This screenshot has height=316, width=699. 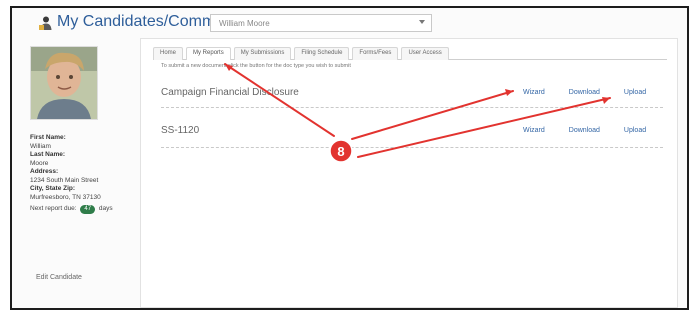 I want to click on report-title: Campaign Financial Disclosure, so click(x=230, y=92).